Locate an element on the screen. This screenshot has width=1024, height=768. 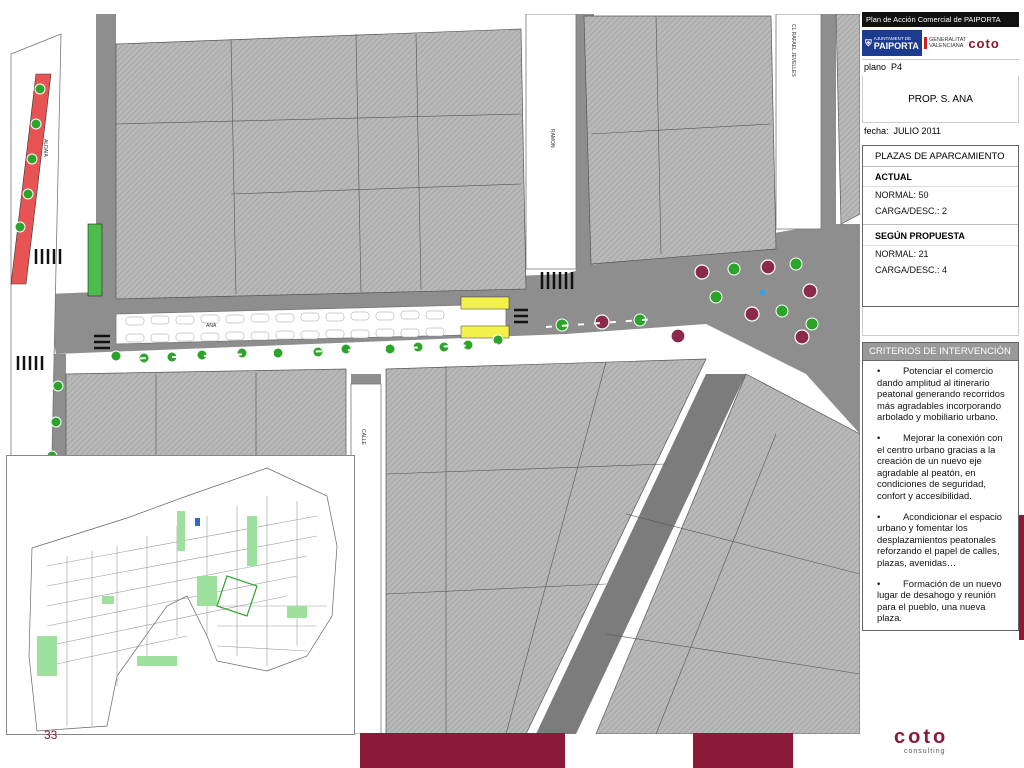
generalitat-logo: GENERALITAT VALENCIANA is located at coordinates (944, 43).